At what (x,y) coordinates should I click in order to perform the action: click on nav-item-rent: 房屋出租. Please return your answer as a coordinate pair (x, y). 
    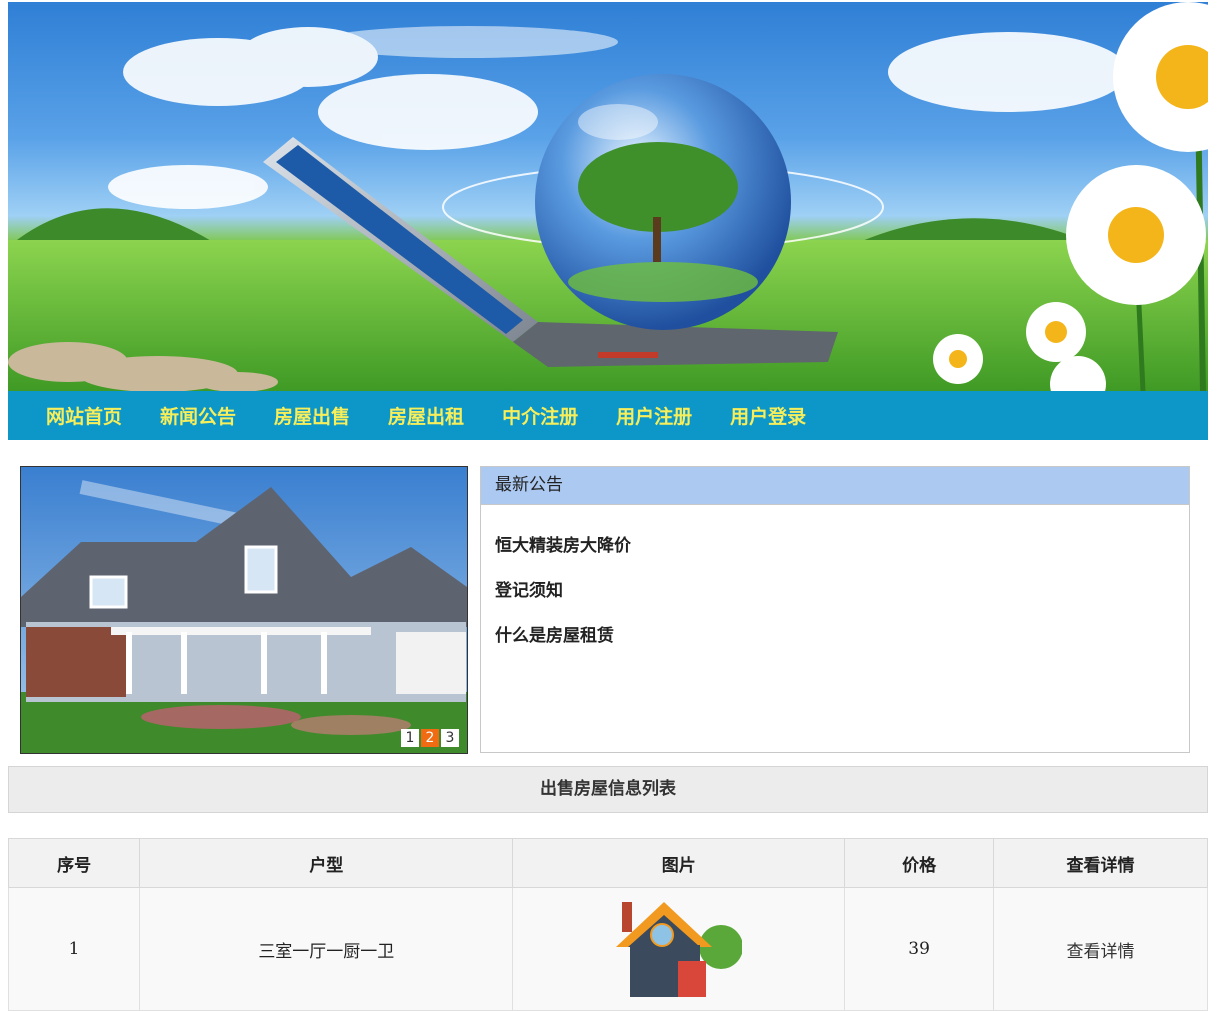
    Looking at the image, I should click on (426, 415).